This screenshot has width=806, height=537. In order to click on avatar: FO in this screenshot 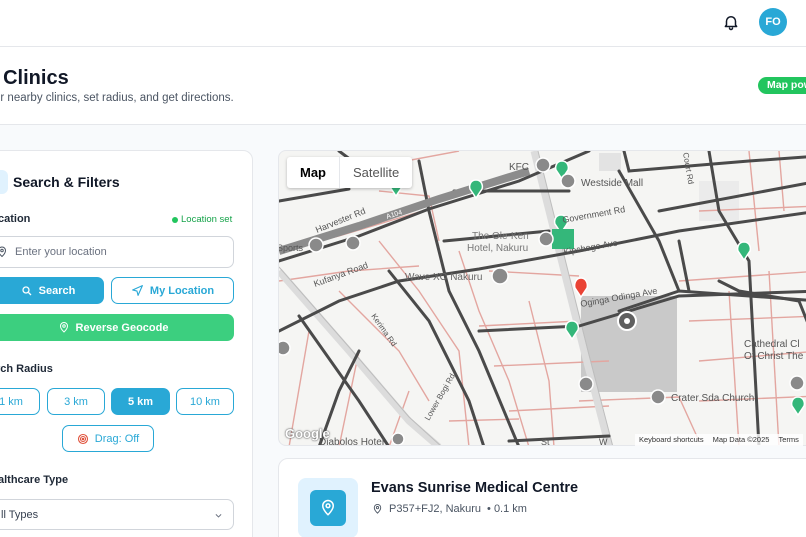, I will do `click(773, 22)`.